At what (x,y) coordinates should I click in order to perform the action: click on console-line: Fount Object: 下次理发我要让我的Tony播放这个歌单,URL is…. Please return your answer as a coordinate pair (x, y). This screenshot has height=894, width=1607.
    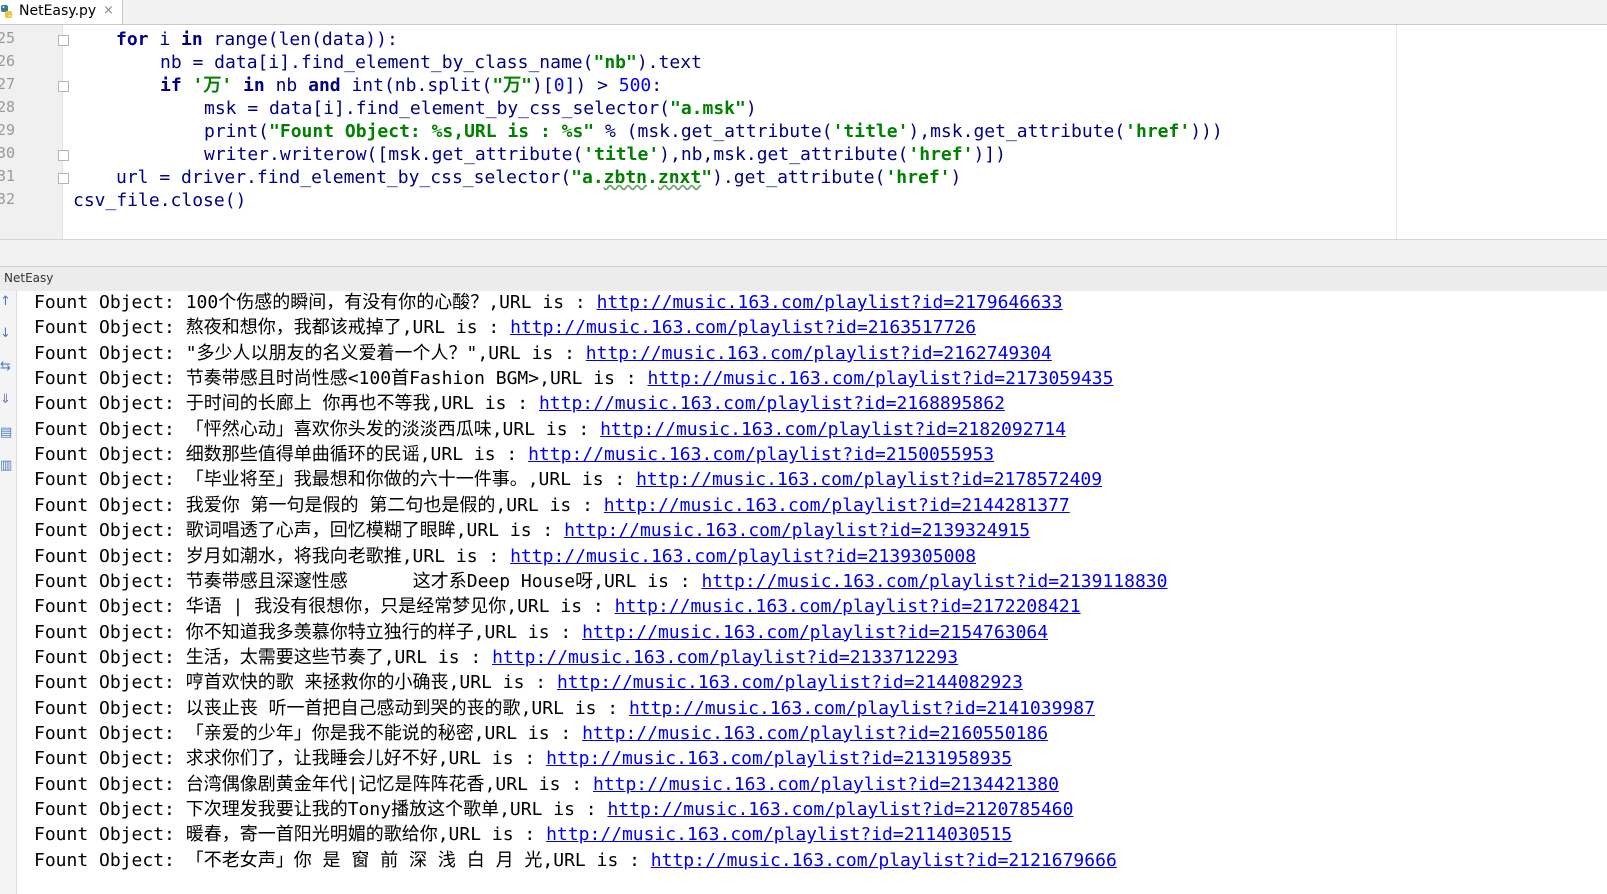
    Looking at the image, I should click on (553, 810).